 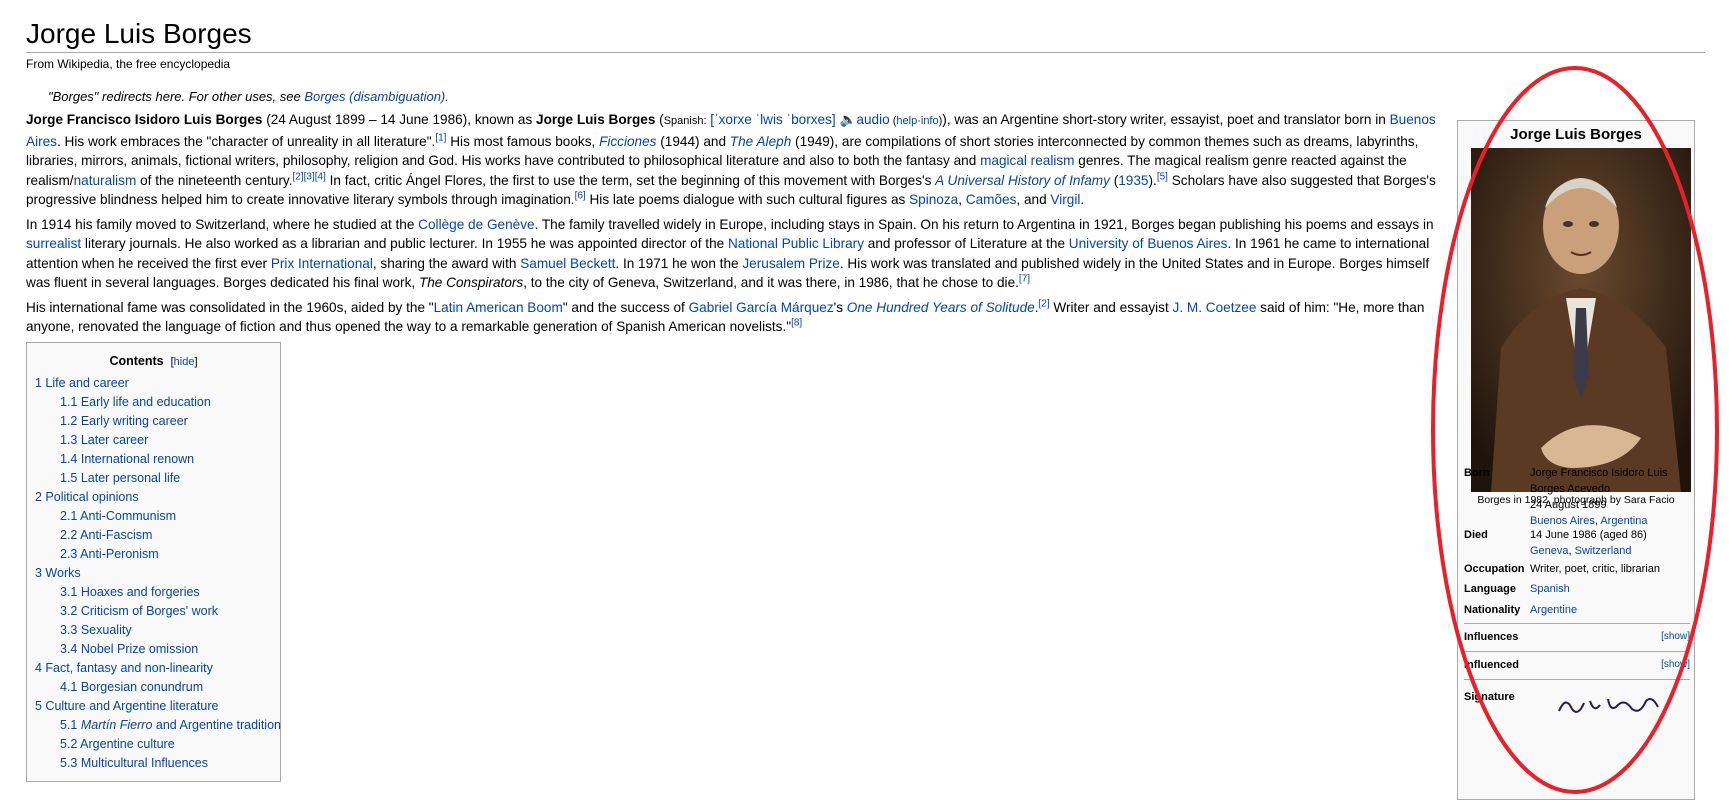 I want to click on ref-2-3-4: [2][3][4], so click(x=309, y=176).